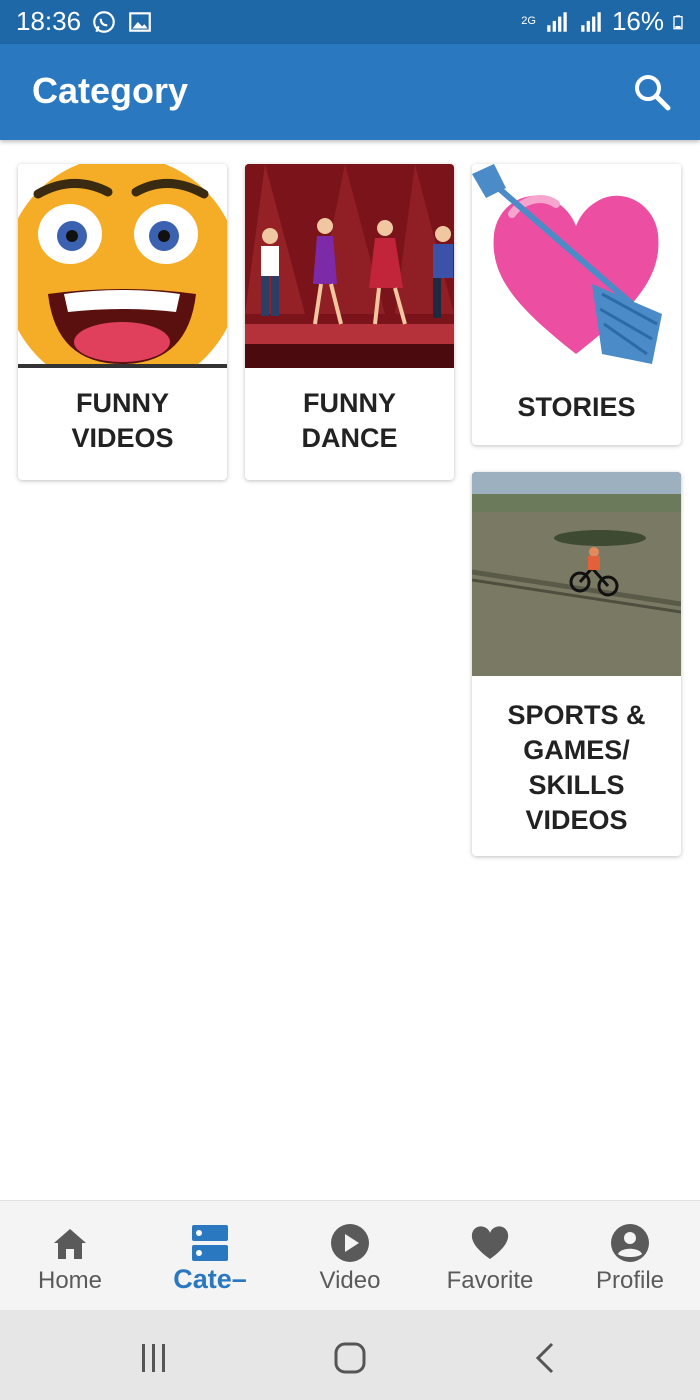 Image resolution: width=700 pixels, height=1400 pixels. What do you see at coordinates (652, 92) in the screenshot?
I see `search-icon` at bounding box center [652, 92].